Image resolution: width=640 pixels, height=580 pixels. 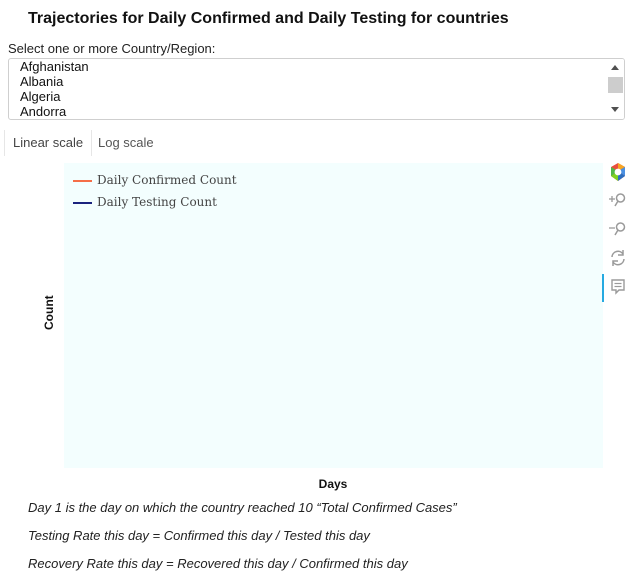 I want to click on country-option-algeria: Algeria, so click(x=40, y=96).